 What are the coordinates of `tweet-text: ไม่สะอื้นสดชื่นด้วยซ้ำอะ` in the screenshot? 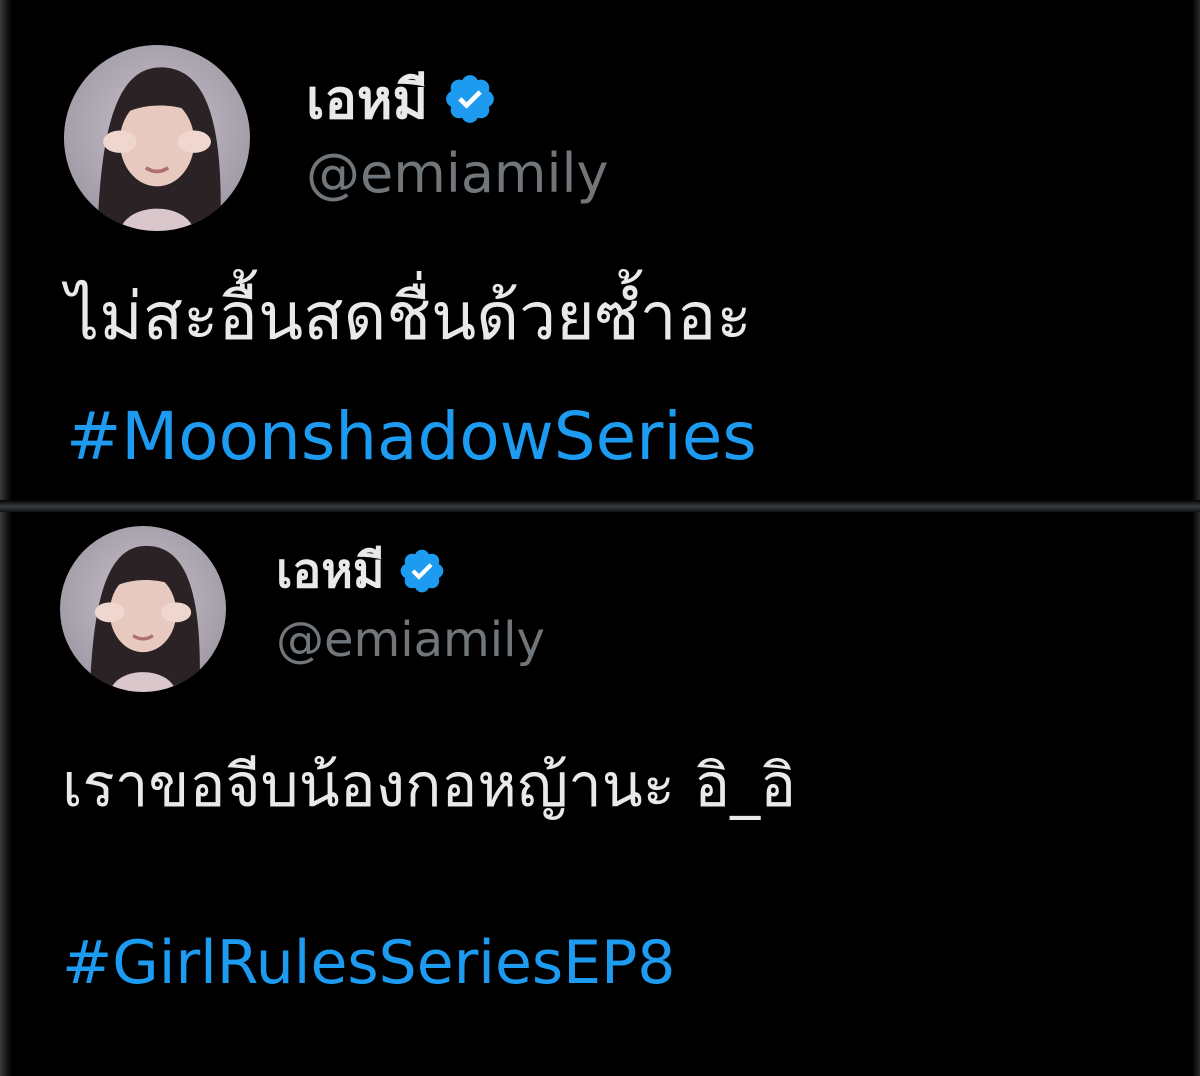 It's located at (409, 316).